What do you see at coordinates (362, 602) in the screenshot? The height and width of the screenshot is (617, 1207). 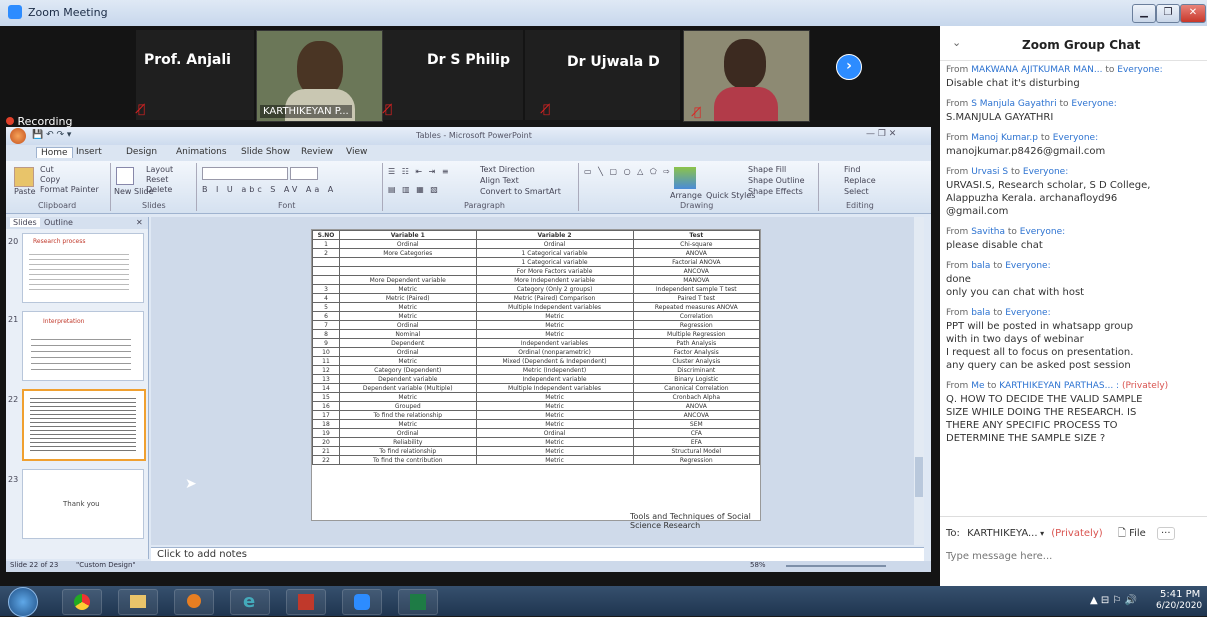 I see `zoom-taskbar-icon` at bounding box center [362, 602].